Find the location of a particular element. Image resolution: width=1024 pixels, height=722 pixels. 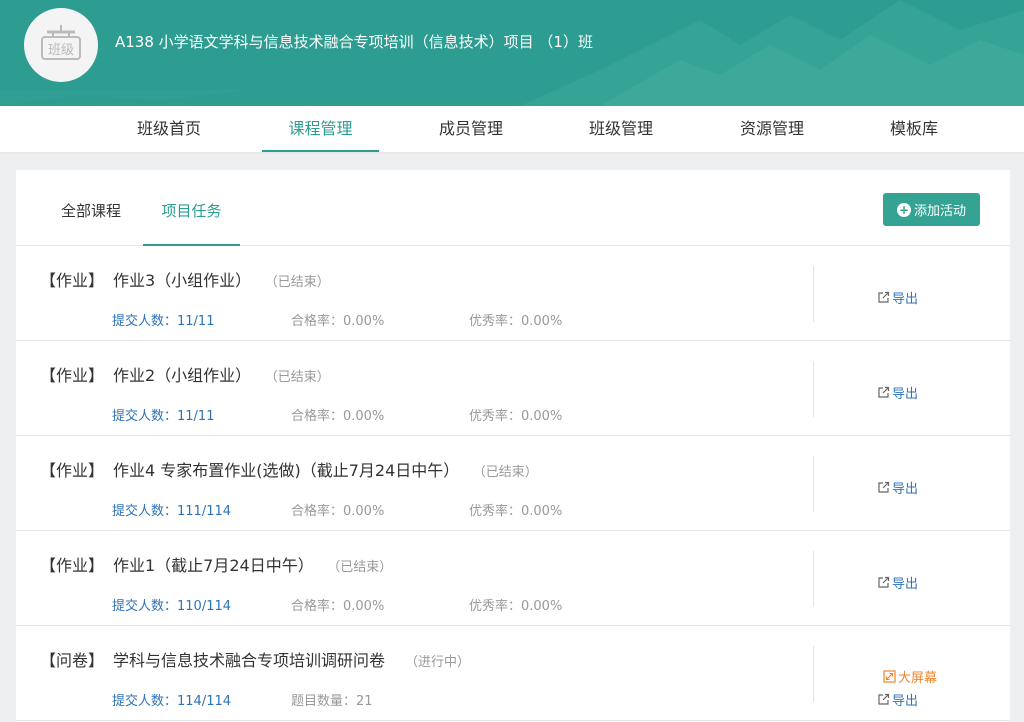

task-title: 作业2（小组作业） （已结束） is located at coordinates (221, 374).